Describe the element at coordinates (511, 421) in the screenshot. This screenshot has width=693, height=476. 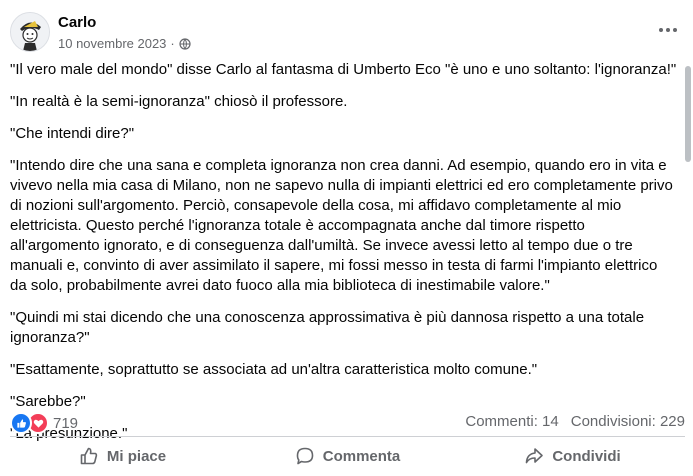
I see `comments-count: Commenti: 14` at that location.